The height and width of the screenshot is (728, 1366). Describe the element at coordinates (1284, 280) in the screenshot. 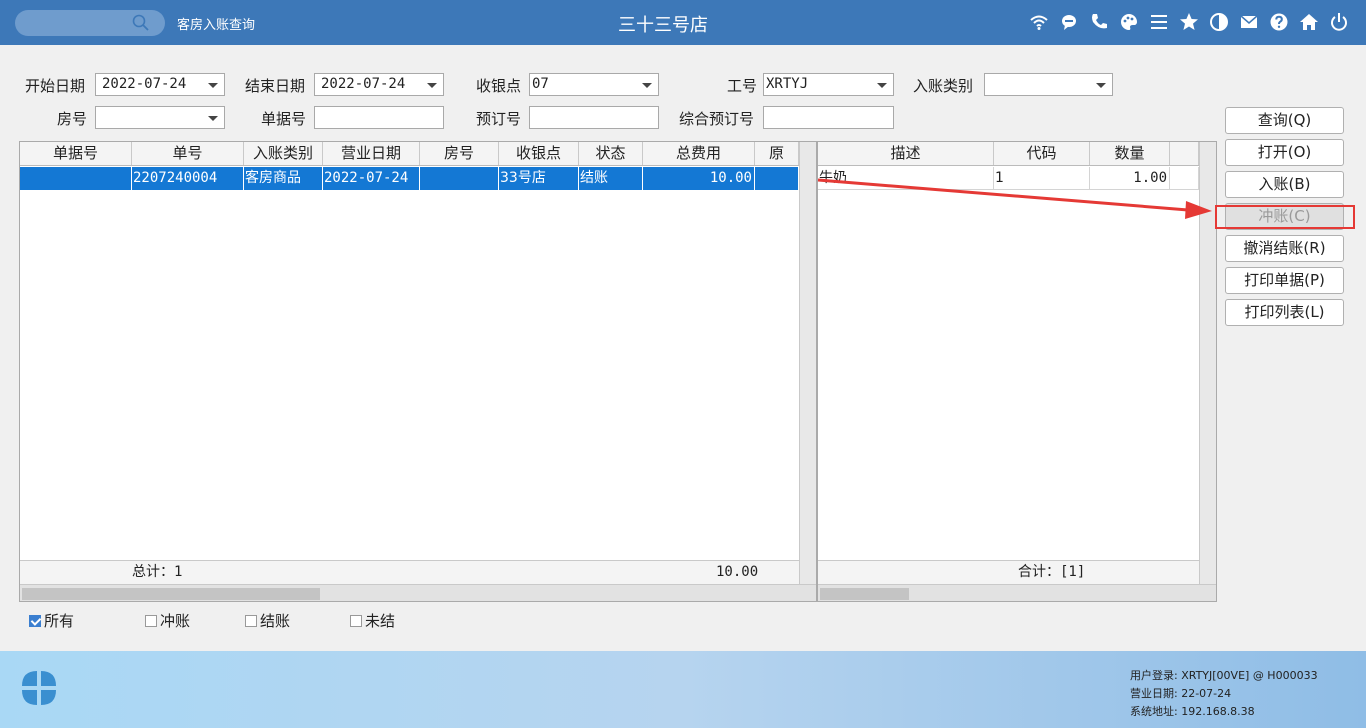

I see `print-document-button: 打印单据(P)` at that location.